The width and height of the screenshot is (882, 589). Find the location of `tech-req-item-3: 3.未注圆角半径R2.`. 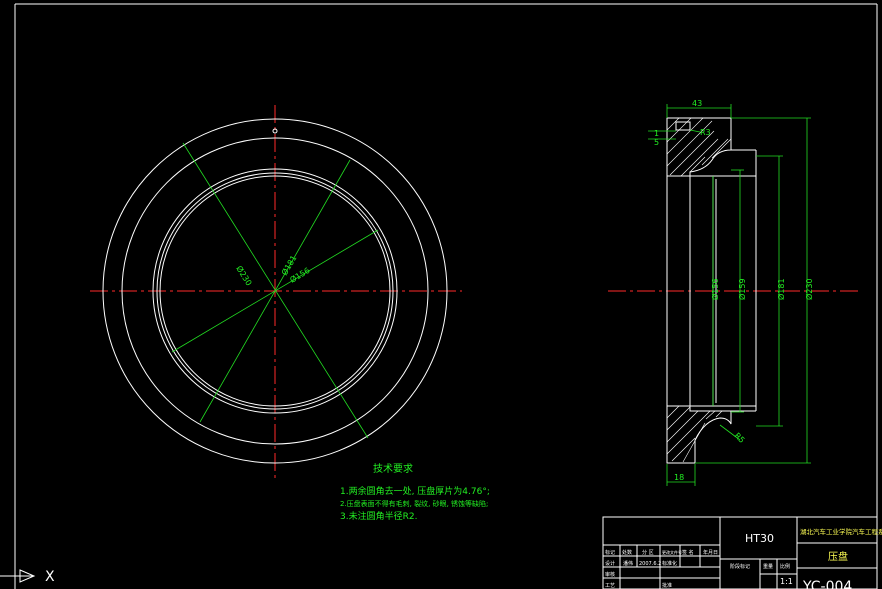

tech-req-item-3: 3.未注圆角半径R2. is located at coordinates (378, 516).